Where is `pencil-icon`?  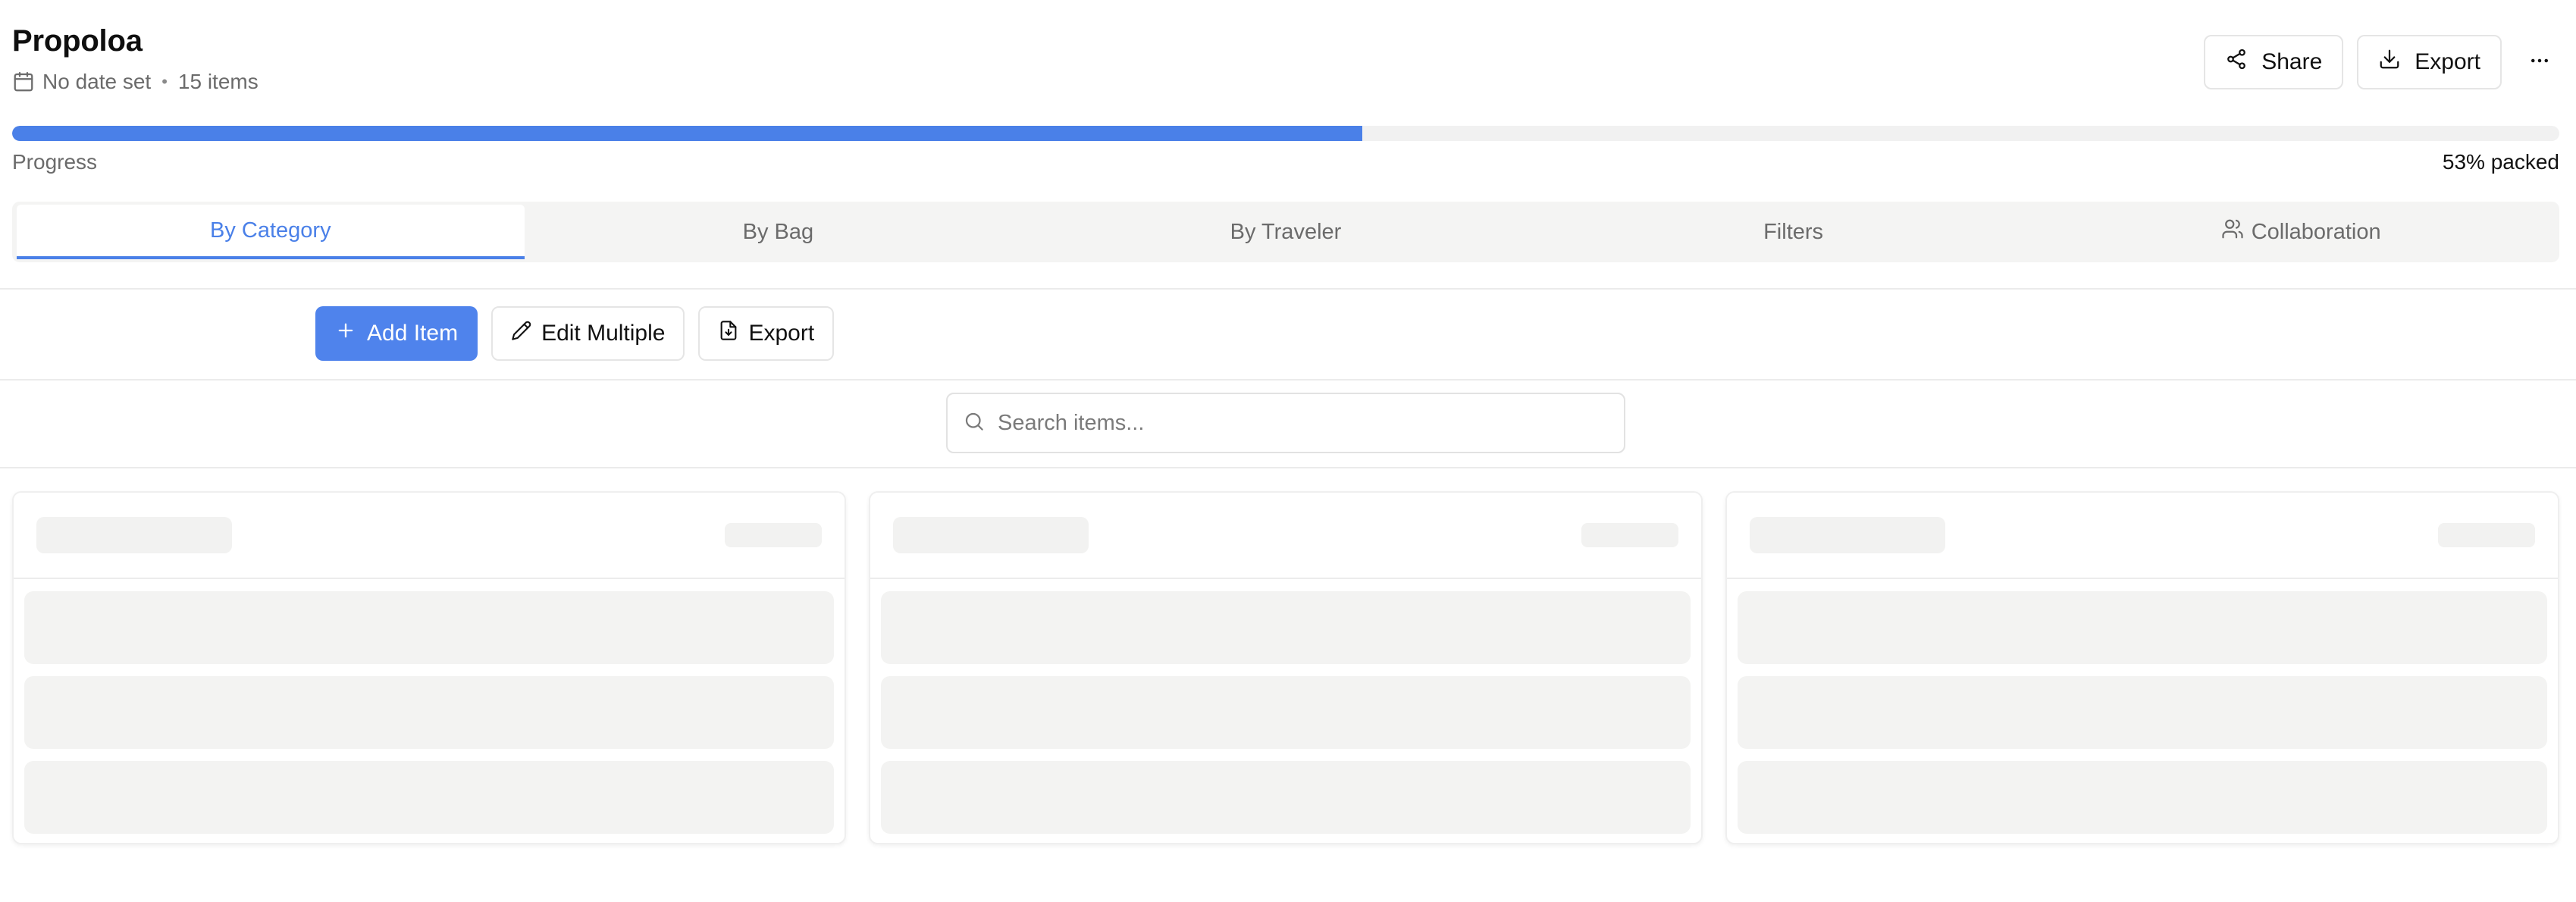 pencil-icon is located at coordinates (521, 333).